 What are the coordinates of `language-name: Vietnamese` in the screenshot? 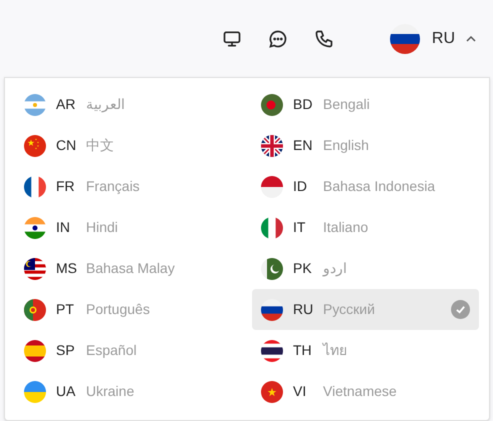 It's located at (360, 391).